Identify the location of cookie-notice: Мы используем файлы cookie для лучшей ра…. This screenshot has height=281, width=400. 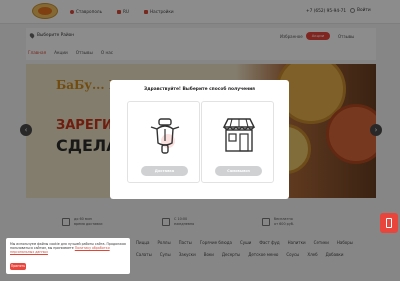
(68, 256).